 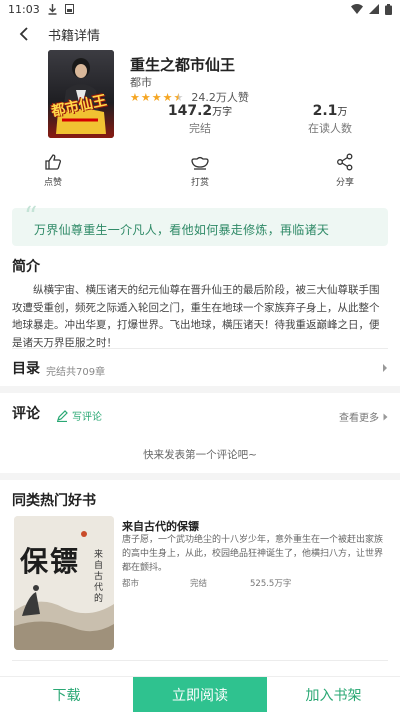 What do you see at coordinates (62, 415) in the screenshot?
I see `pen-icon` at bounding box center [62, 415].